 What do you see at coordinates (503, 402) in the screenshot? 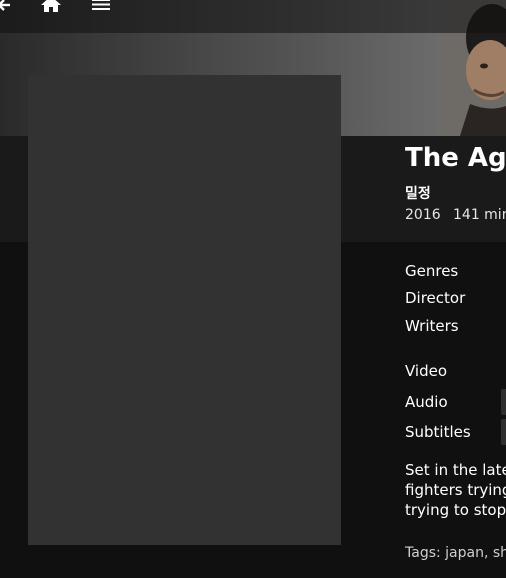
I see `audio-select` at bounding box center [503, 402].